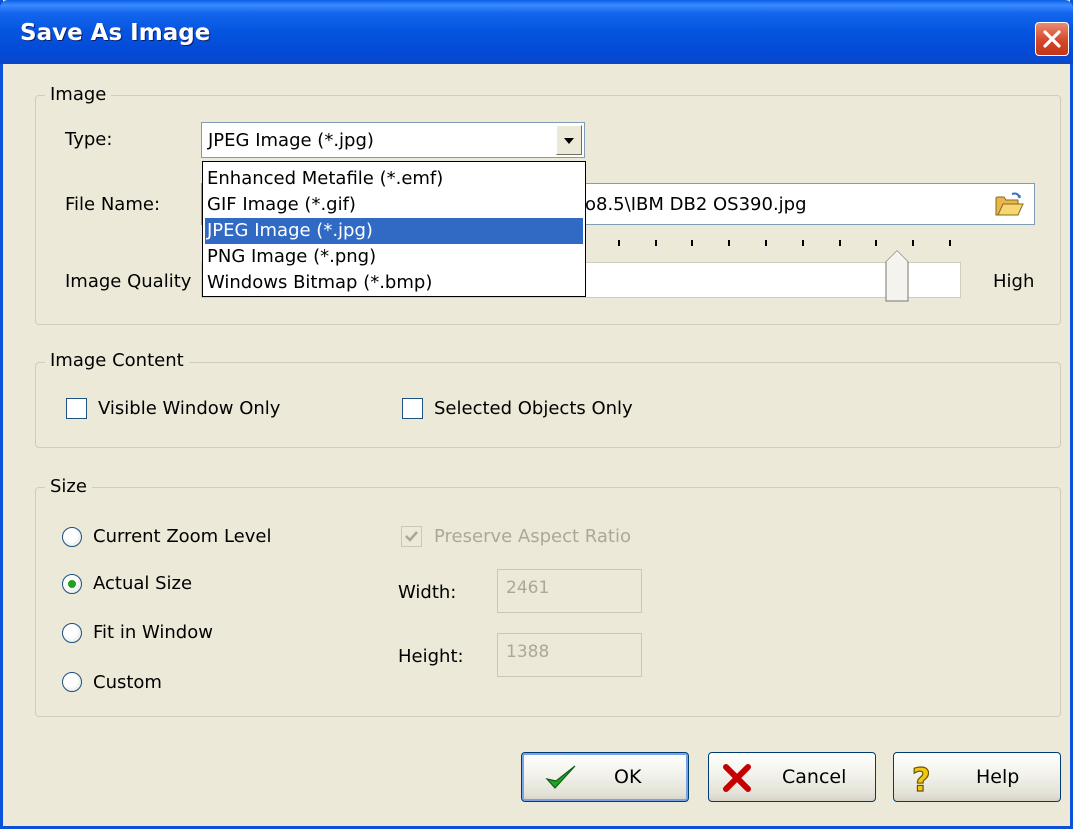 The width and height of the screenshot is (1073, 829). Describe the element at coordinates (532, 536) in the screenshot. I see `preserve-aspect-ratio-label: Preserve Aspect Ratio` at that location.